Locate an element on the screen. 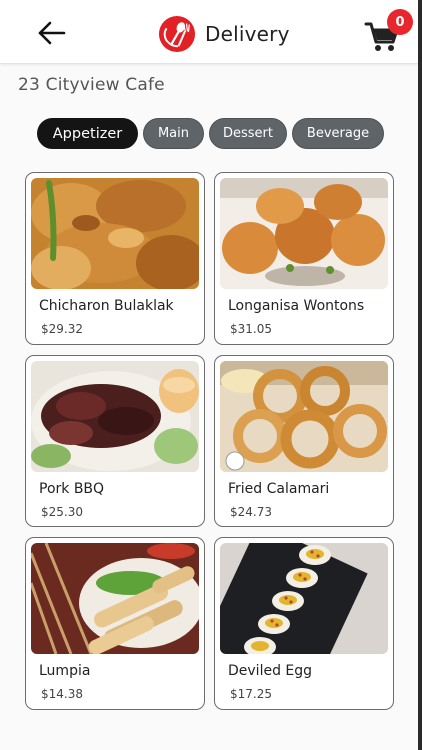 Image resolution: width=422 pixels, height=750 pixels. arrow-left-icon is located at coordinates (52, 33).